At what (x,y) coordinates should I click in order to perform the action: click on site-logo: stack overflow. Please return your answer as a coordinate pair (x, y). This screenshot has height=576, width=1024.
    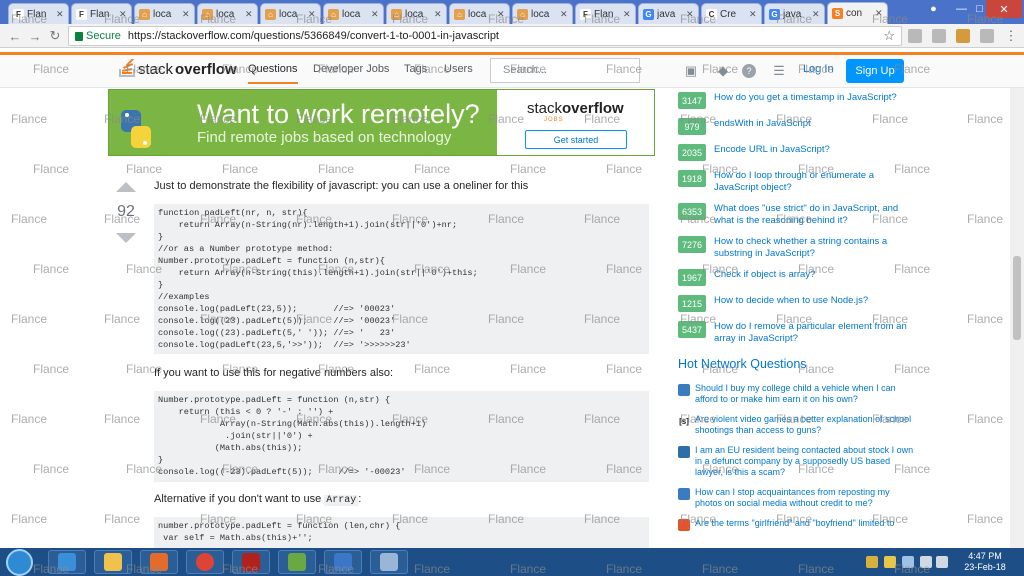
    Looking at the image, I should click on (177, 69).